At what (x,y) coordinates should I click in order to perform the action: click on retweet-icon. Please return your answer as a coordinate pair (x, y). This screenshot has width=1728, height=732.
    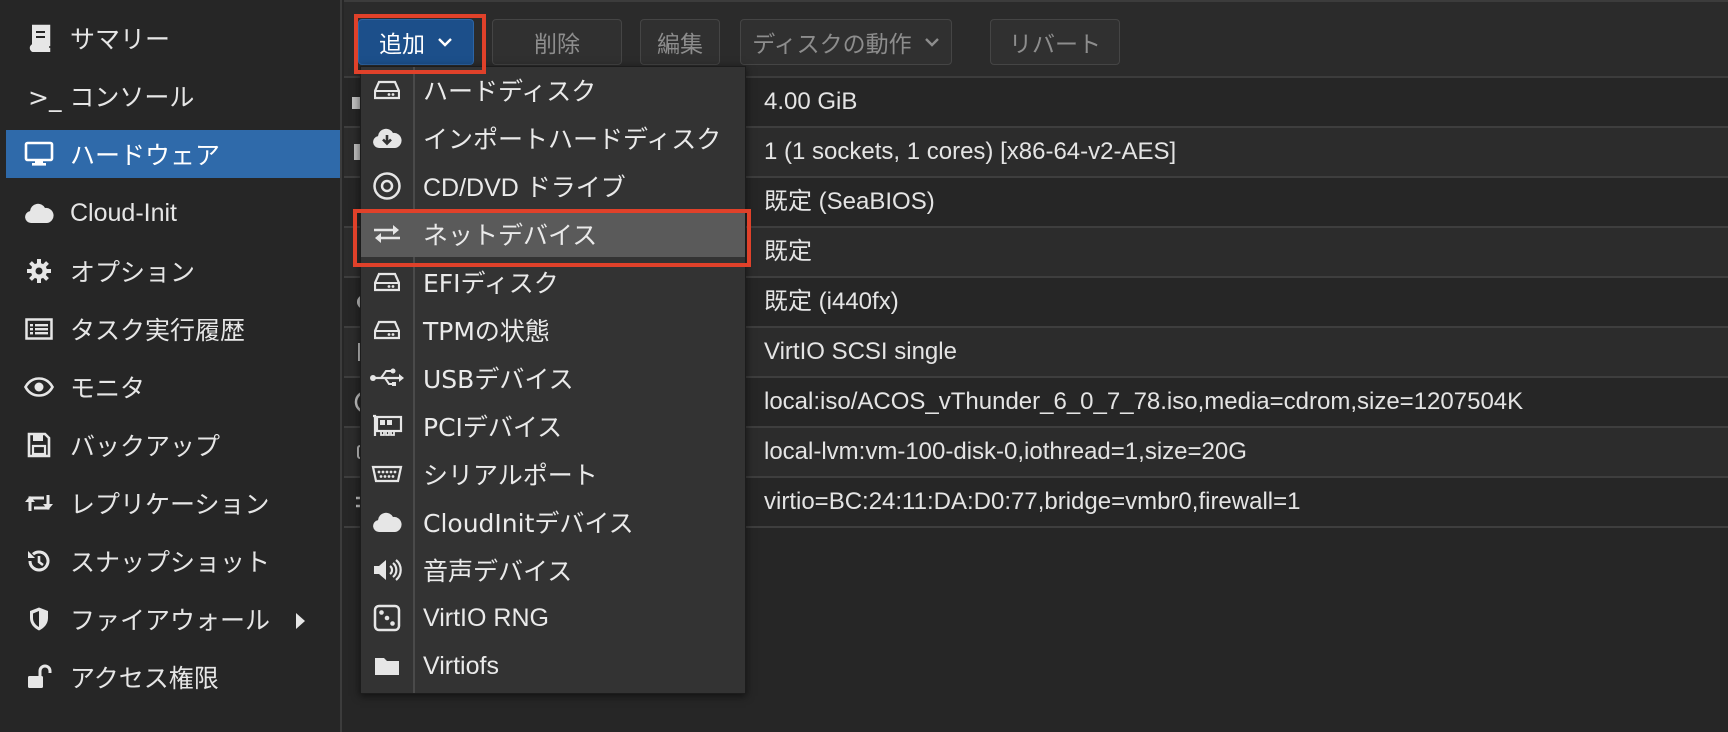
    Looking at the image, I should click on (39, 503).